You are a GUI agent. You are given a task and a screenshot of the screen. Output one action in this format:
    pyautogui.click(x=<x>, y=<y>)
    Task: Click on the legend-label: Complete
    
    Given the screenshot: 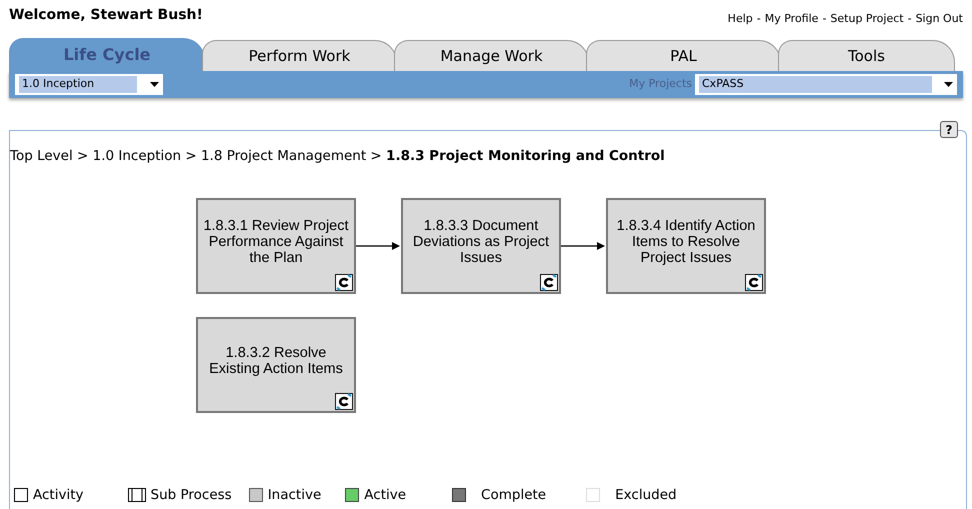 What is the action you would take?
    pyautogui.click(x=513, y=495)
    